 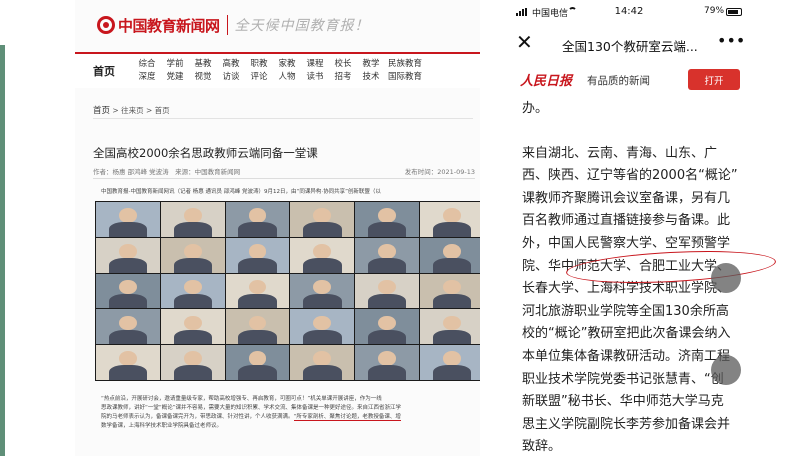 What do you see at coordinates (174, 64) in the screenshot?
I see `nav-item: 学前` at bounding box center [174, 64].